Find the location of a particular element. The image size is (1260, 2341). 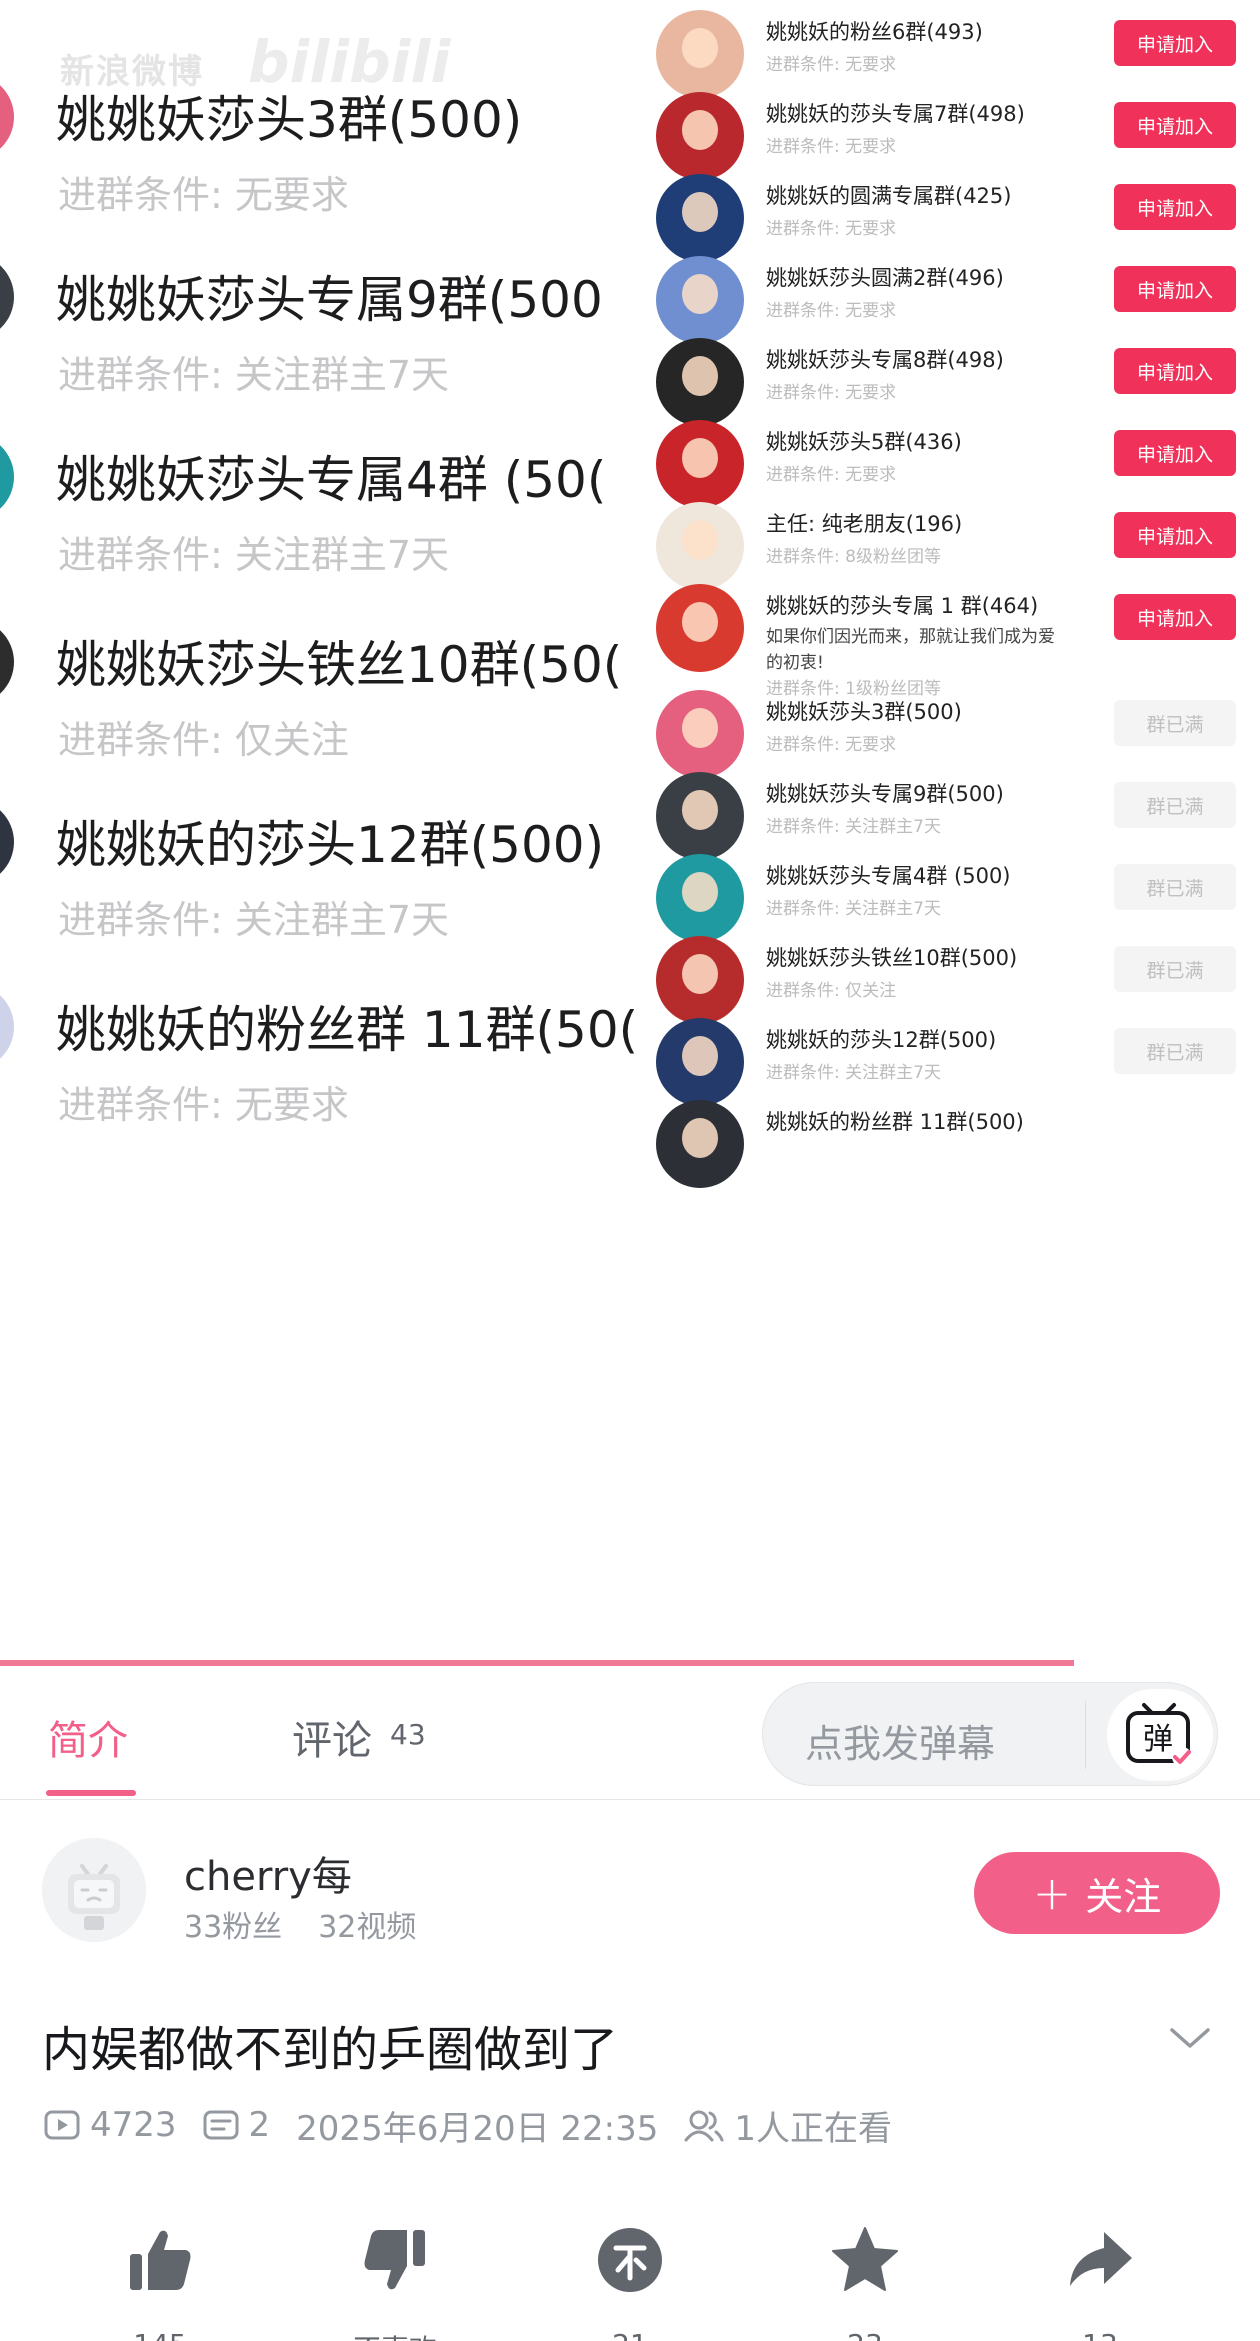

danmaku-count-icon is located at coordinates (221, 2125).